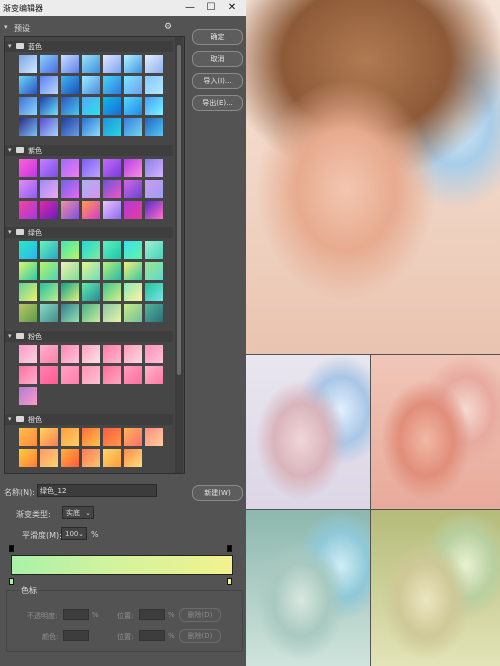  What do you see at coordinates (217, 37) in the screenshot?
I see `ok-button: 确定` at bounding box center [217, 37].